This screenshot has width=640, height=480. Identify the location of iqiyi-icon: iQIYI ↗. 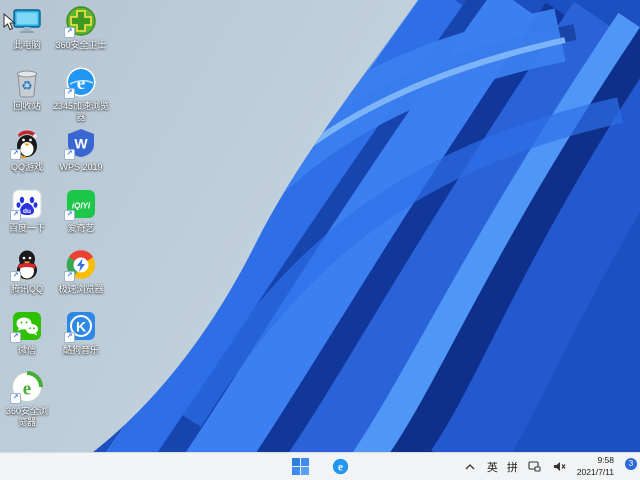
(80, 204).